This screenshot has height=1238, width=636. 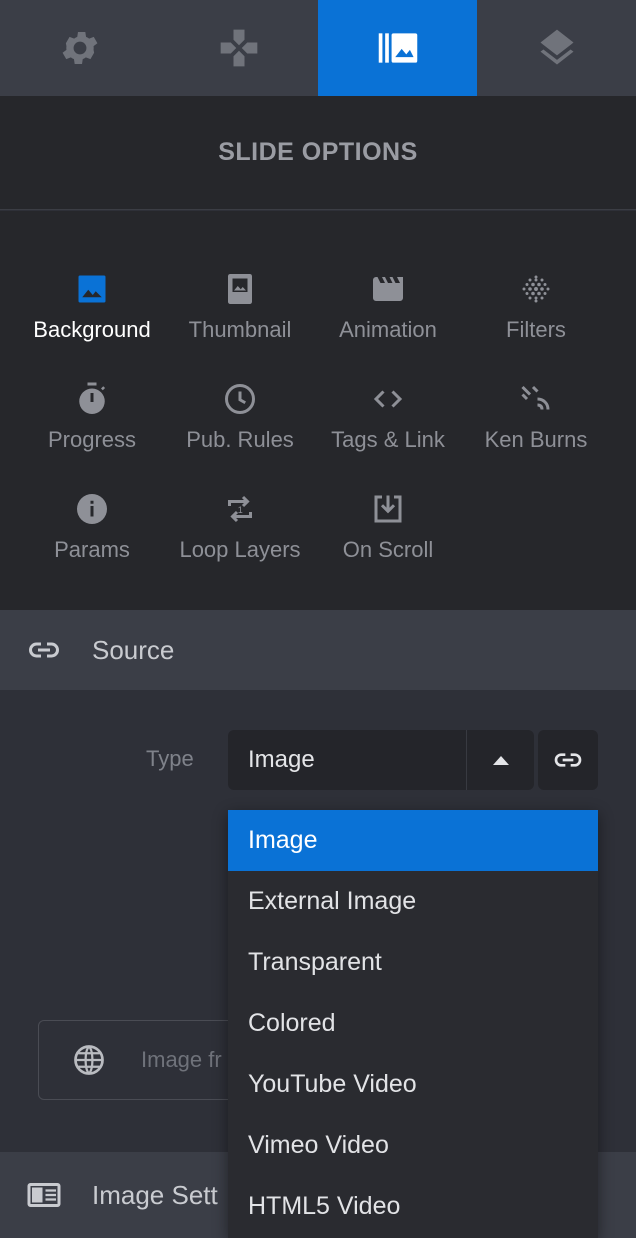 I want to click on type-select-value: Image, so click(x=281, y=759).